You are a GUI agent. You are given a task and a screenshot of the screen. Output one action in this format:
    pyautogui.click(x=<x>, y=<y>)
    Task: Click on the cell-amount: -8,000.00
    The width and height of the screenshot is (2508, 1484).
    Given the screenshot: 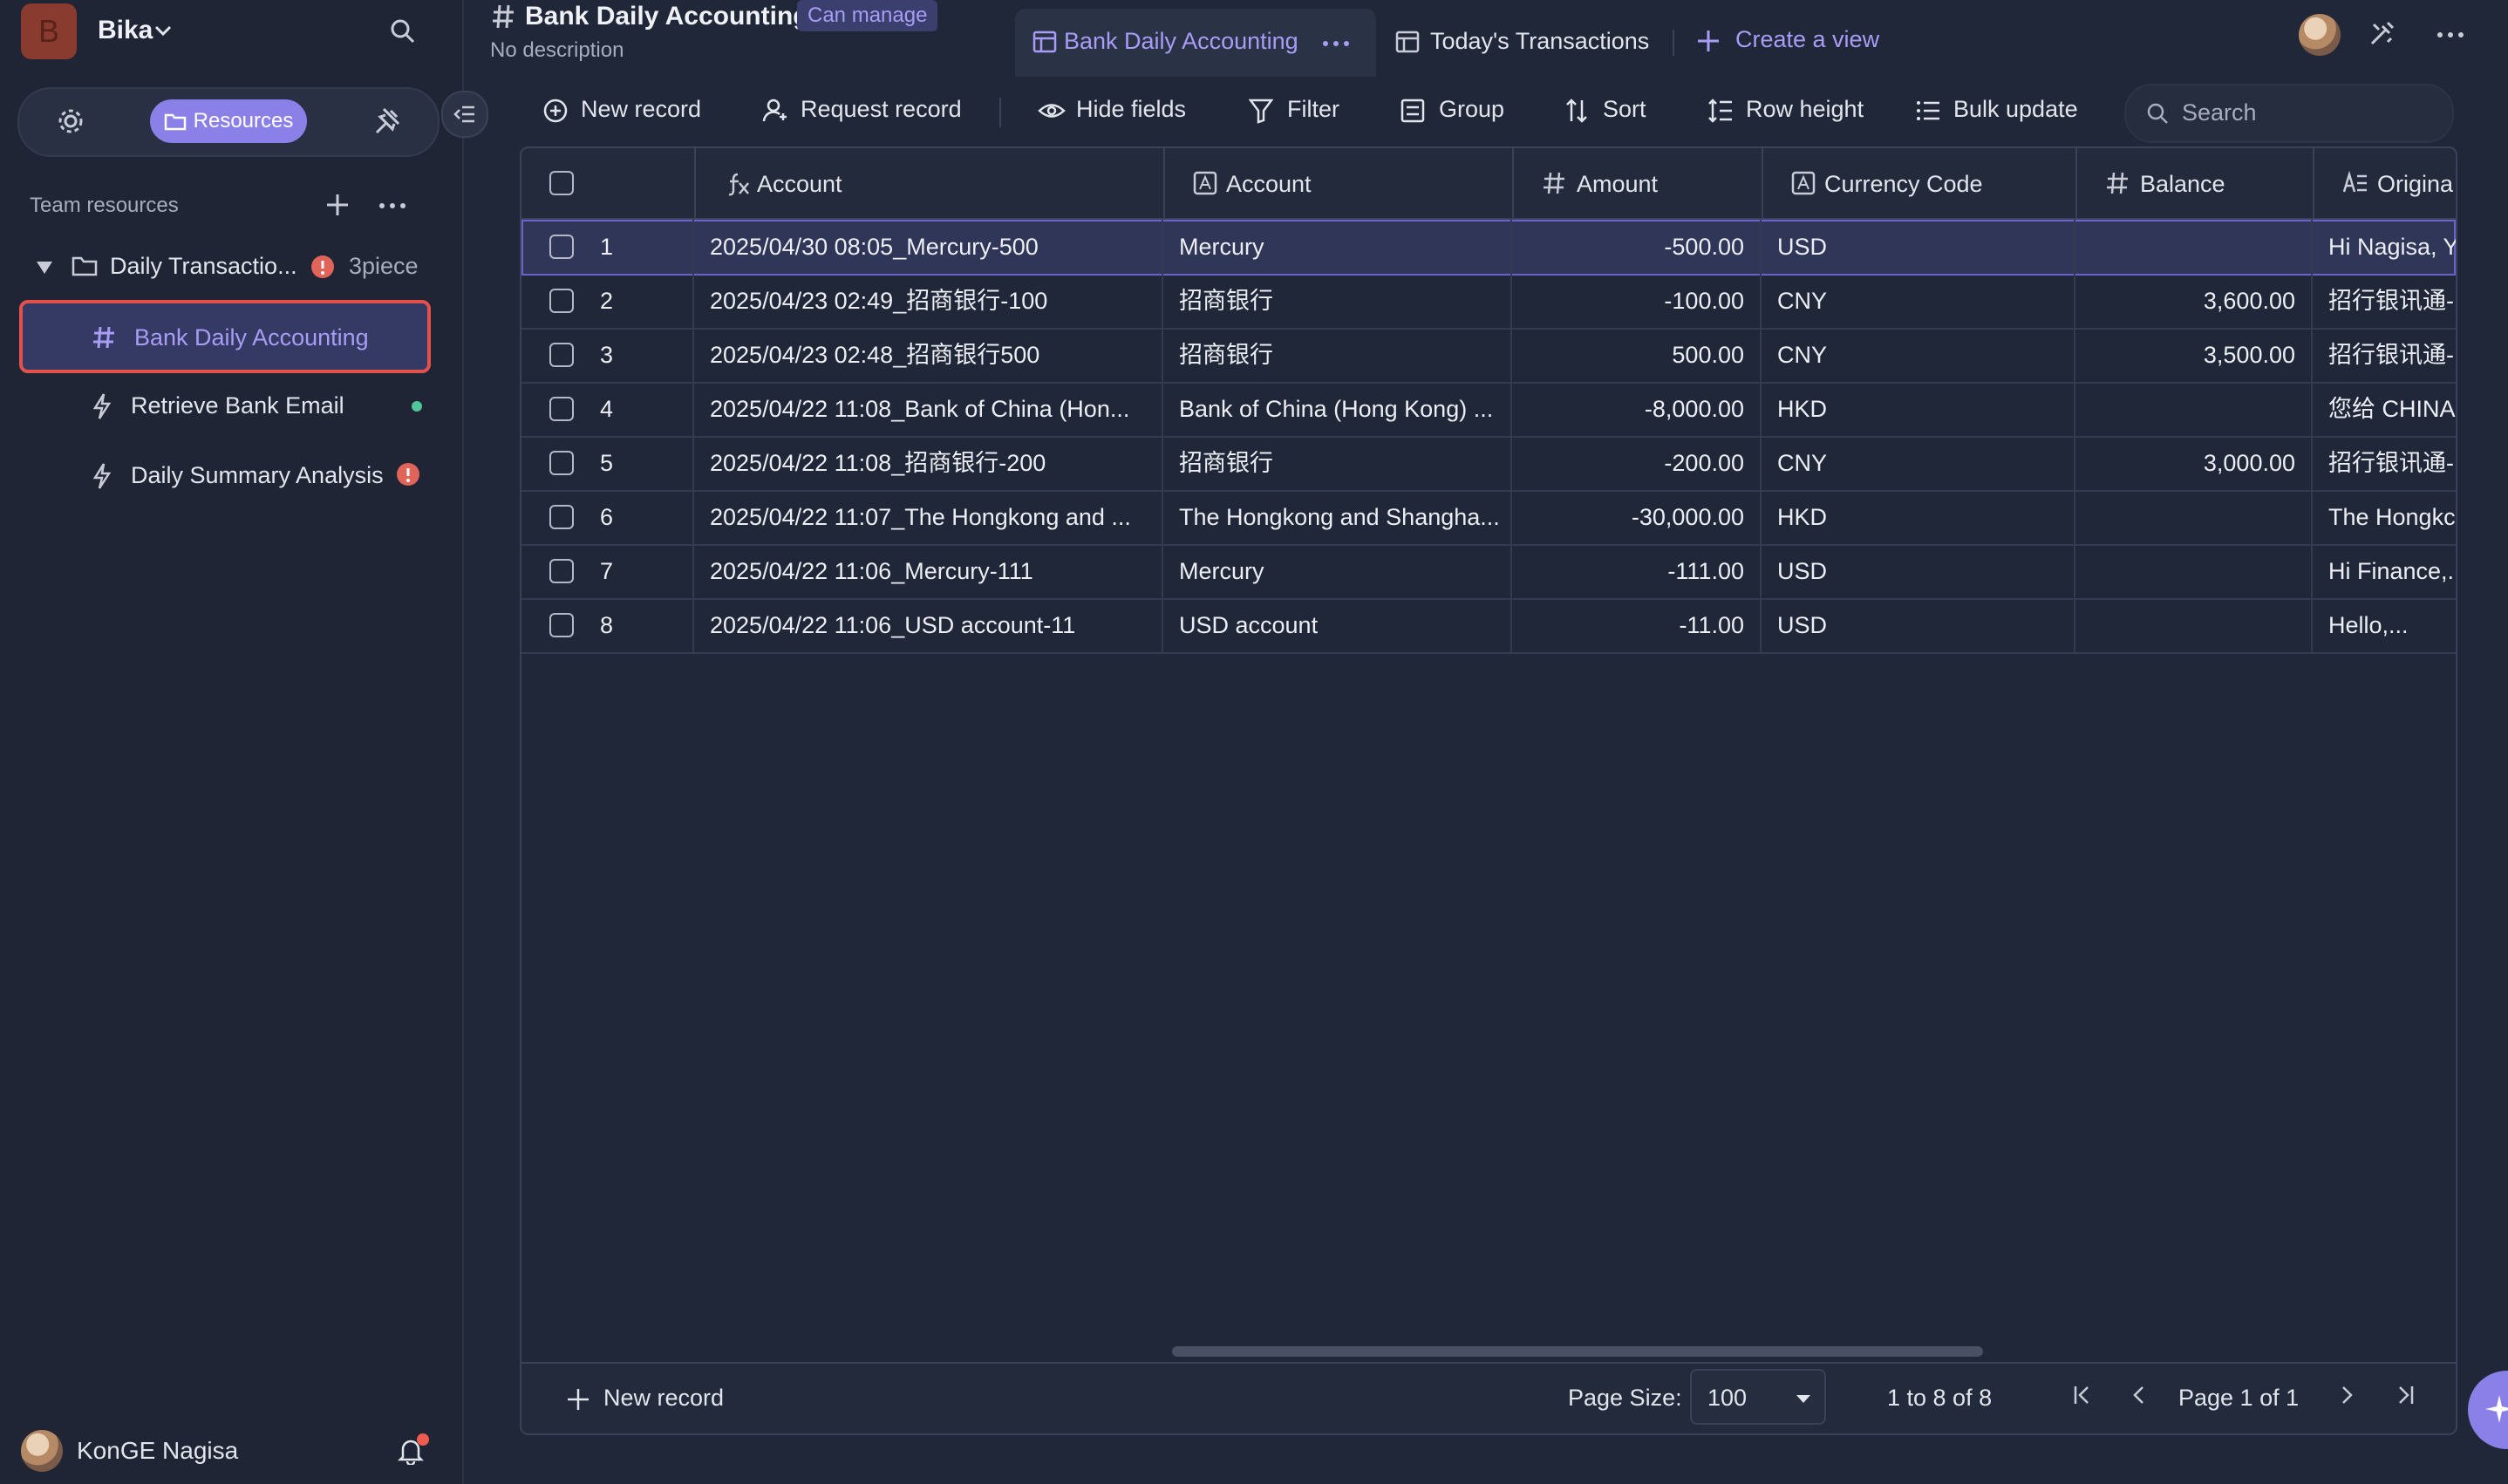 What is the action you would take?
    pyautogui.click(x=1637, y=409)
    